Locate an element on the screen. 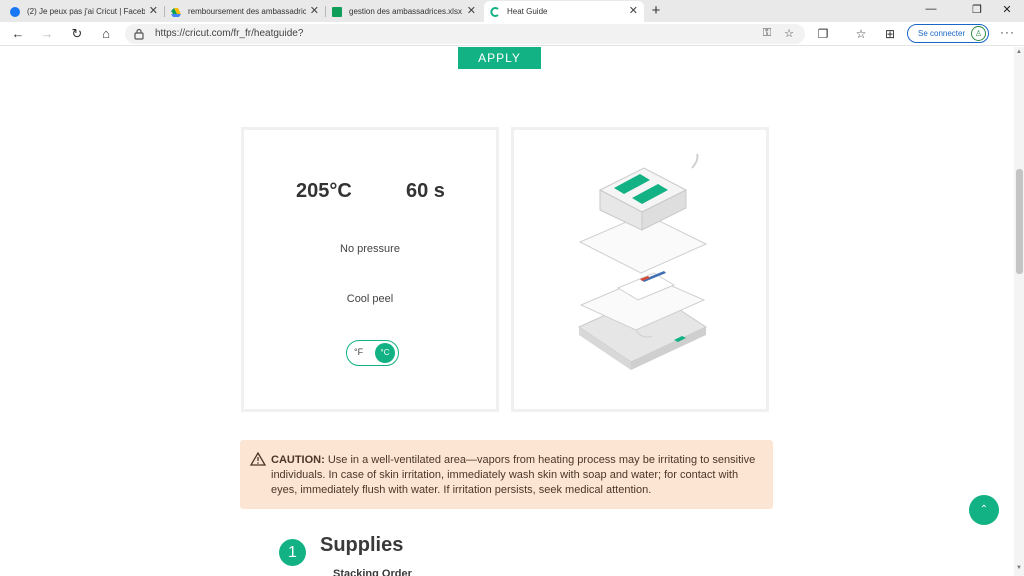 The image size is (1024, 576). url-text: https://cricut.com/fr_fr/heatguide? is located at coordinates (229, 33).